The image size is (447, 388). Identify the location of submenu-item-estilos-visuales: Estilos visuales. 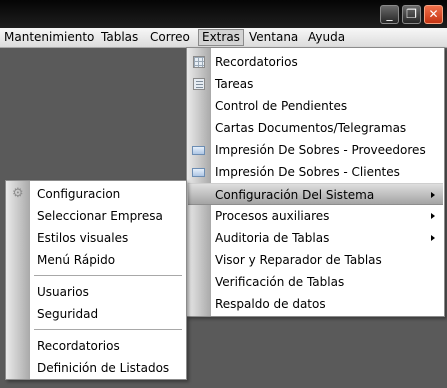
(96, 238).